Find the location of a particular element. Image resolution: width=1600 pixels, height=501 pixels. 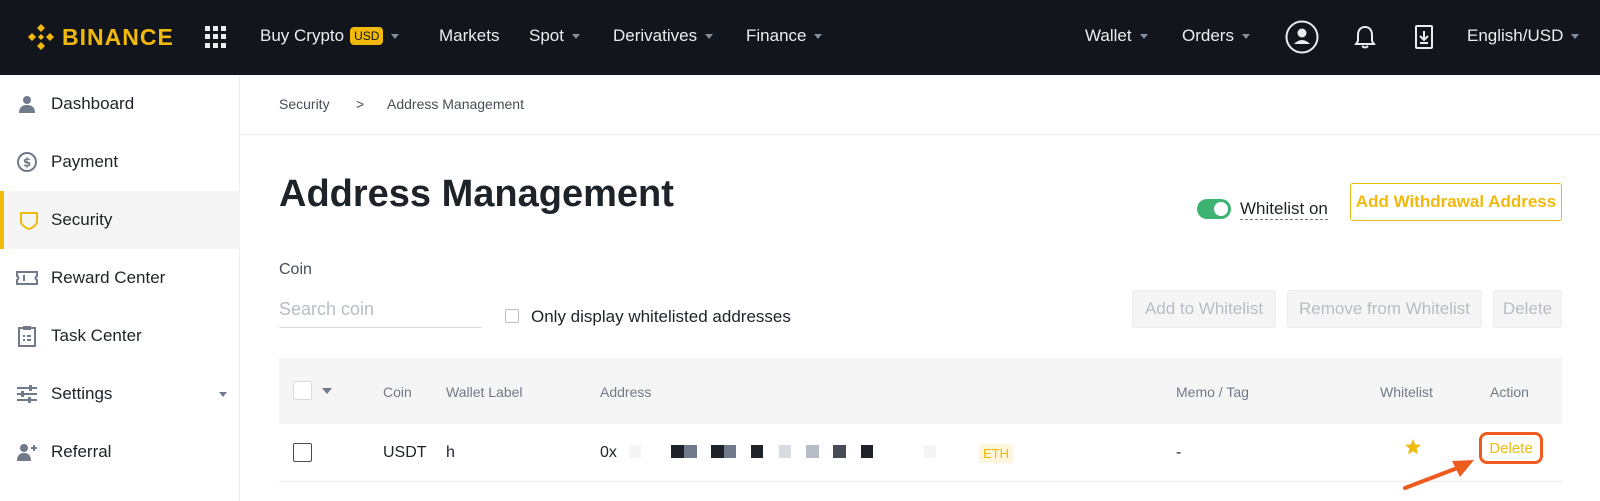

table-row: USDT h 0x ETH - Delete is located at coordinates (920, 453).